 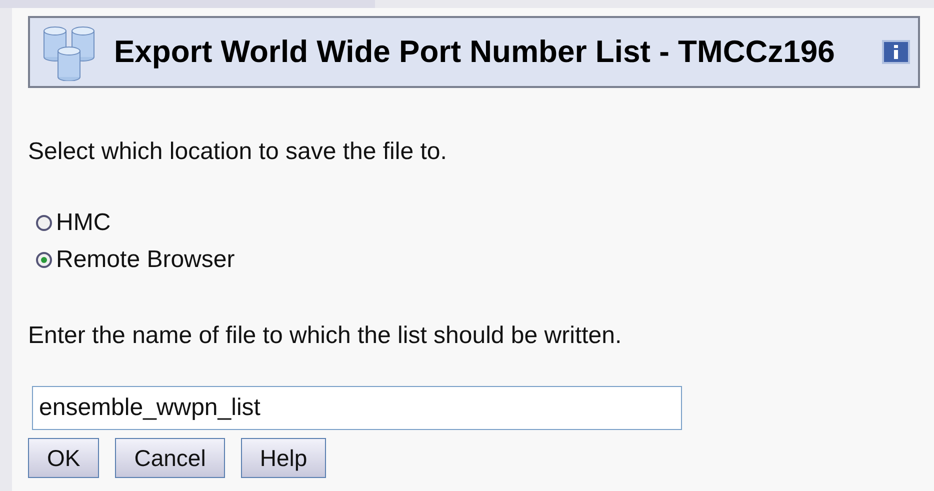 I want to click on dialog-button: Cancel, so click(x=170, y=458).